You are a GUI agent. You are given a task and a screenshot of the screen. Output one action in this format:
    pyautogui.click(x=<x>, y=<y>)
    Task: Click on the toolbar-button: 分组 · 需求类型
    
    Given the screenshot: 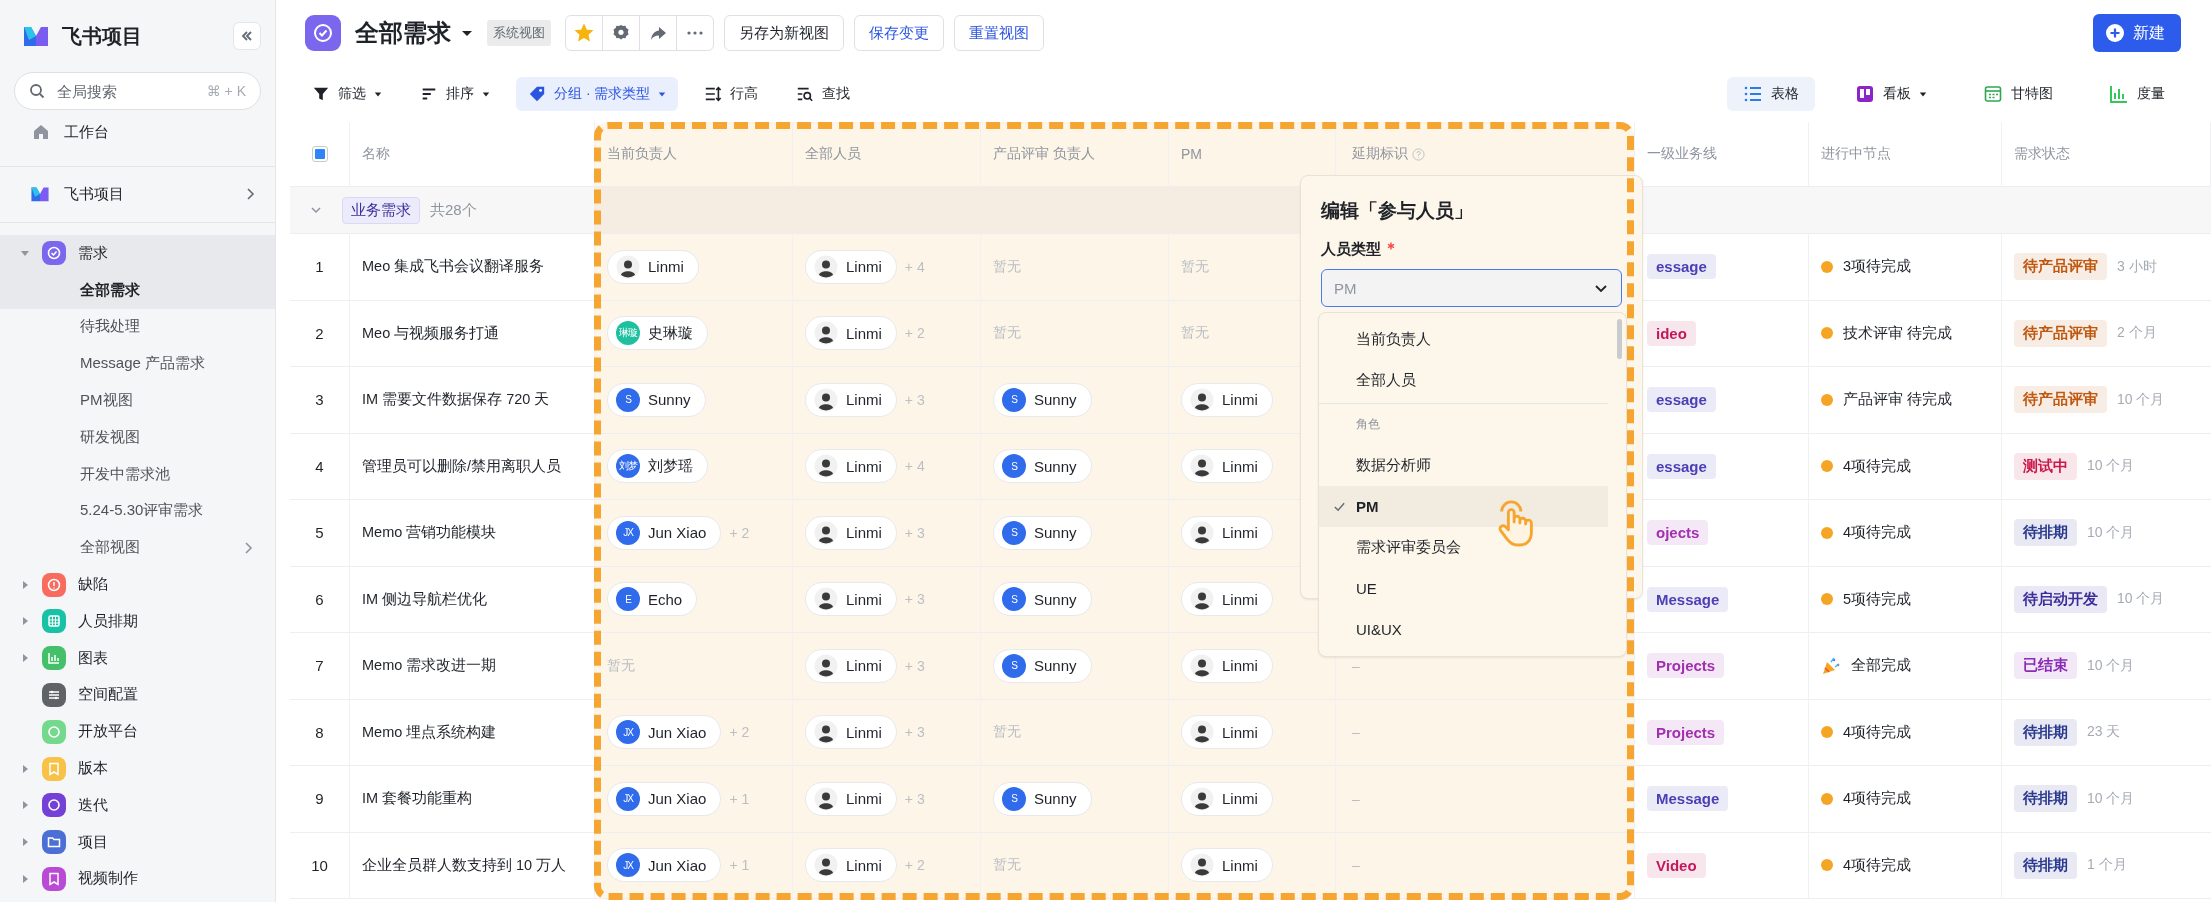 What is the action you would take?
    pyautogui.click(x=597, y=94)
    